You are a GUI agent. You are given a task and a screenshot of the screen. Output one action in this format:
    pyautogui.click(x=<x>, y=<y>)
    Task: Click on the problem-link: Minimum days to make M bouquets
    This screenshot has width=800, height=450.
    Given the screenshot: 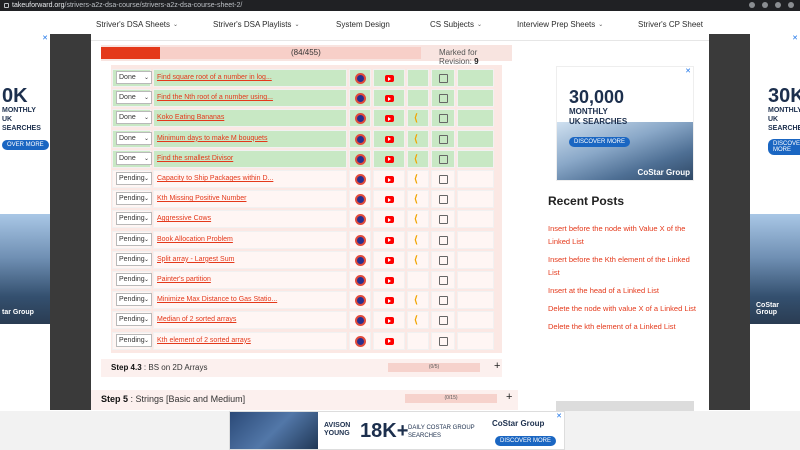 What is the action you would take?
    pyautogui.click(x=212, y=138)
    